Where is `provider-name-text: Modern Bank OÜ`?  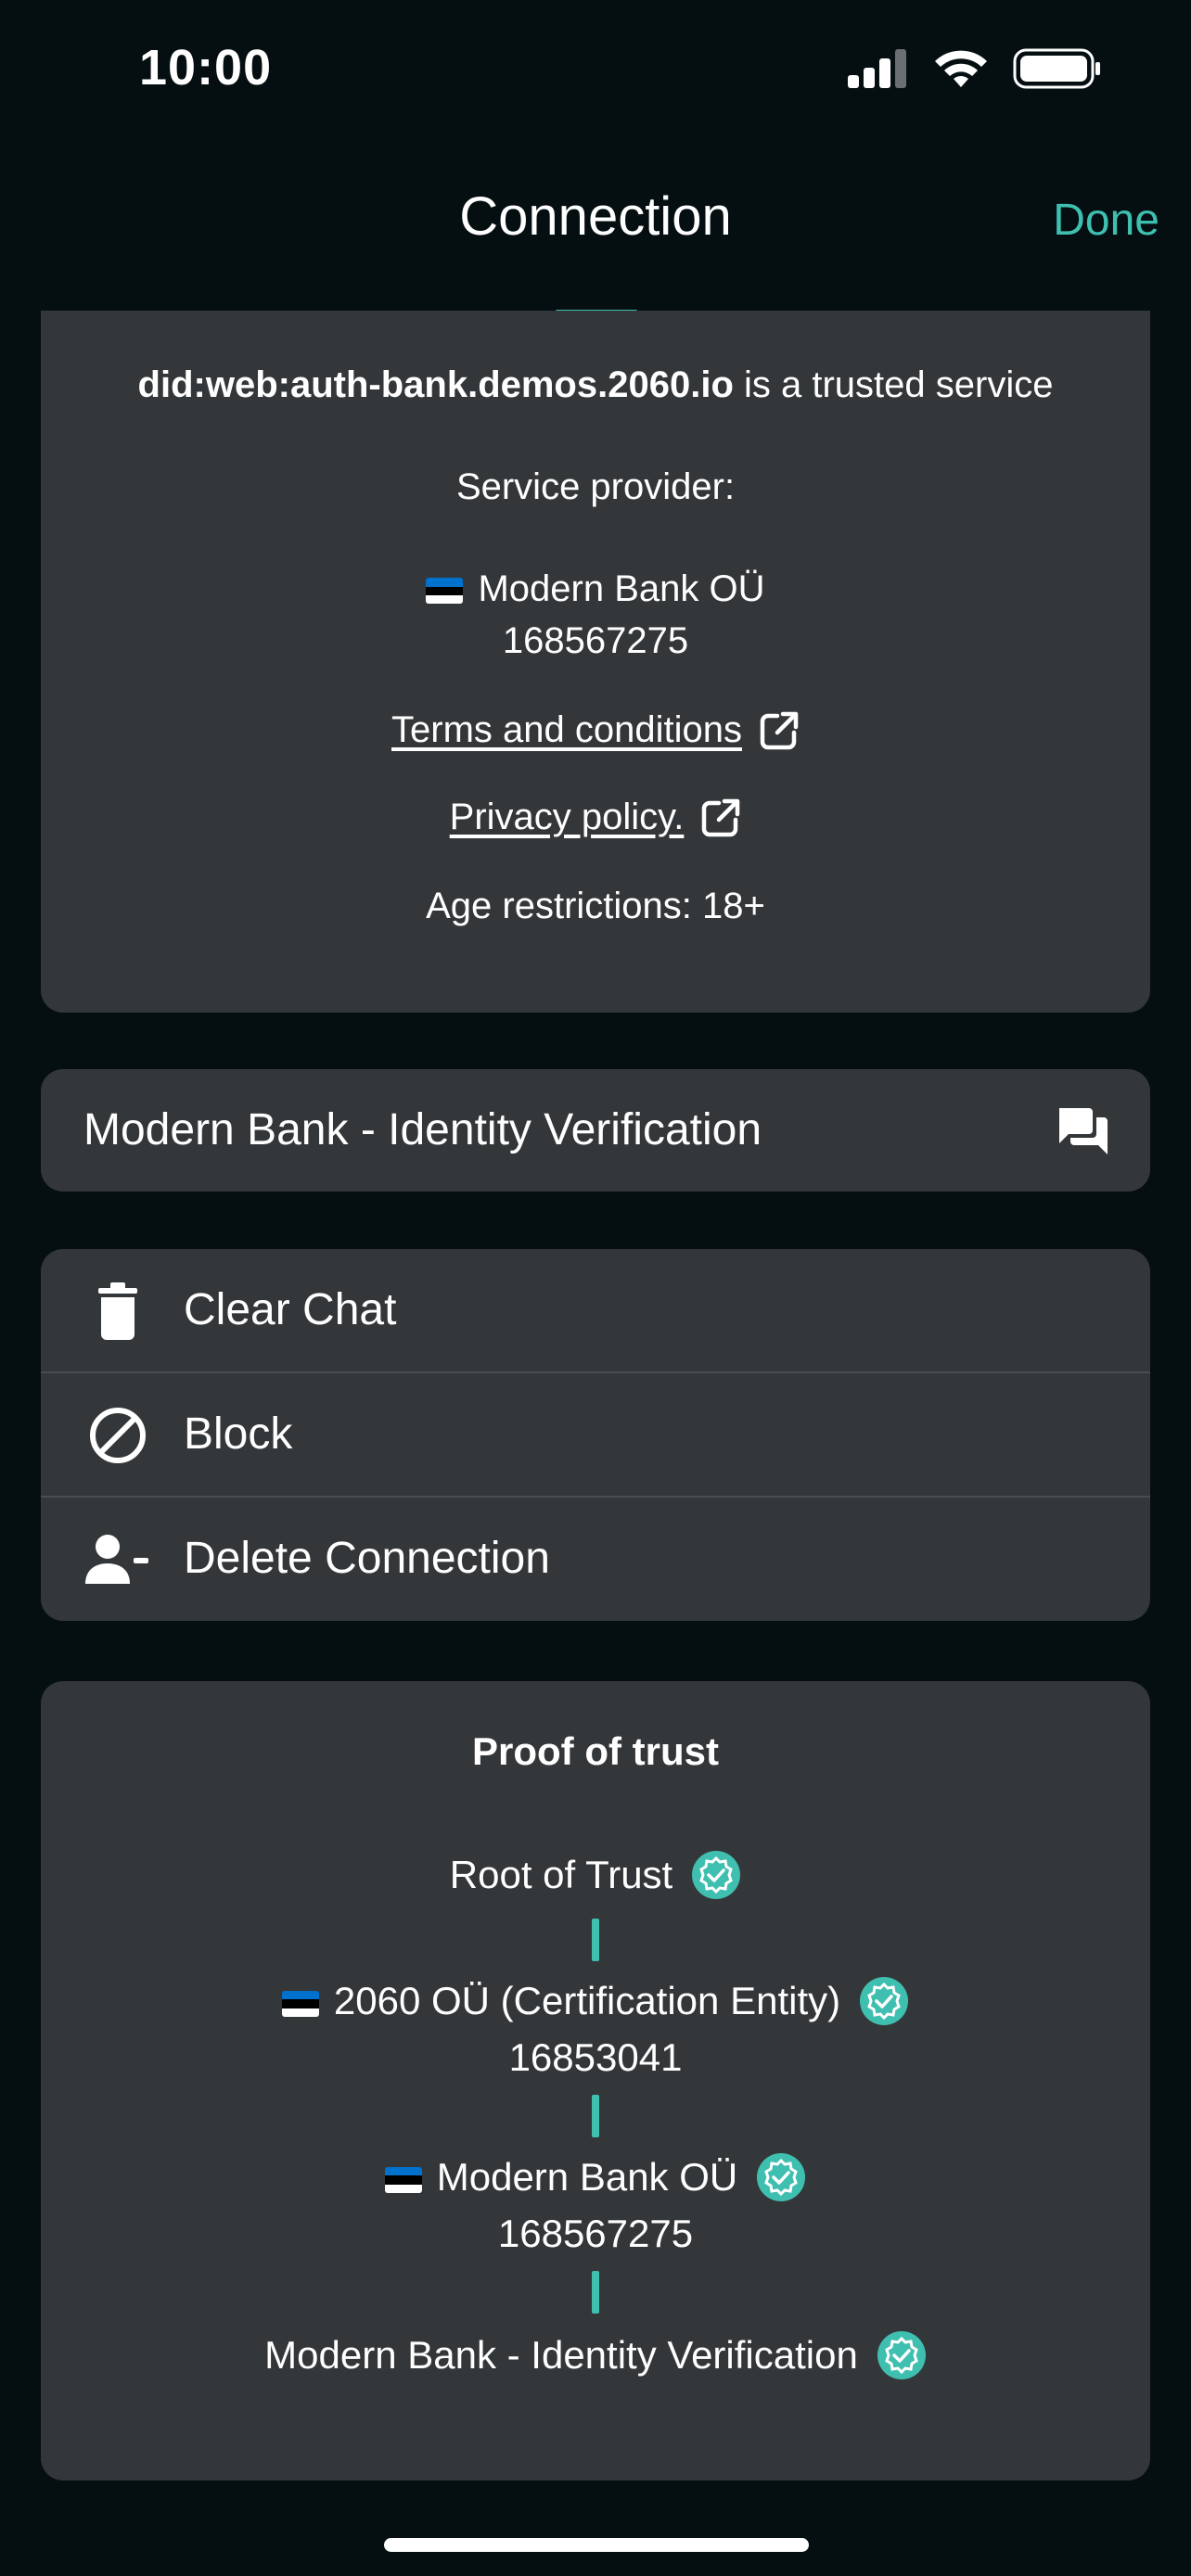 provider-name-text: Modern Bank OÜ is located at coordinates (621, 588).